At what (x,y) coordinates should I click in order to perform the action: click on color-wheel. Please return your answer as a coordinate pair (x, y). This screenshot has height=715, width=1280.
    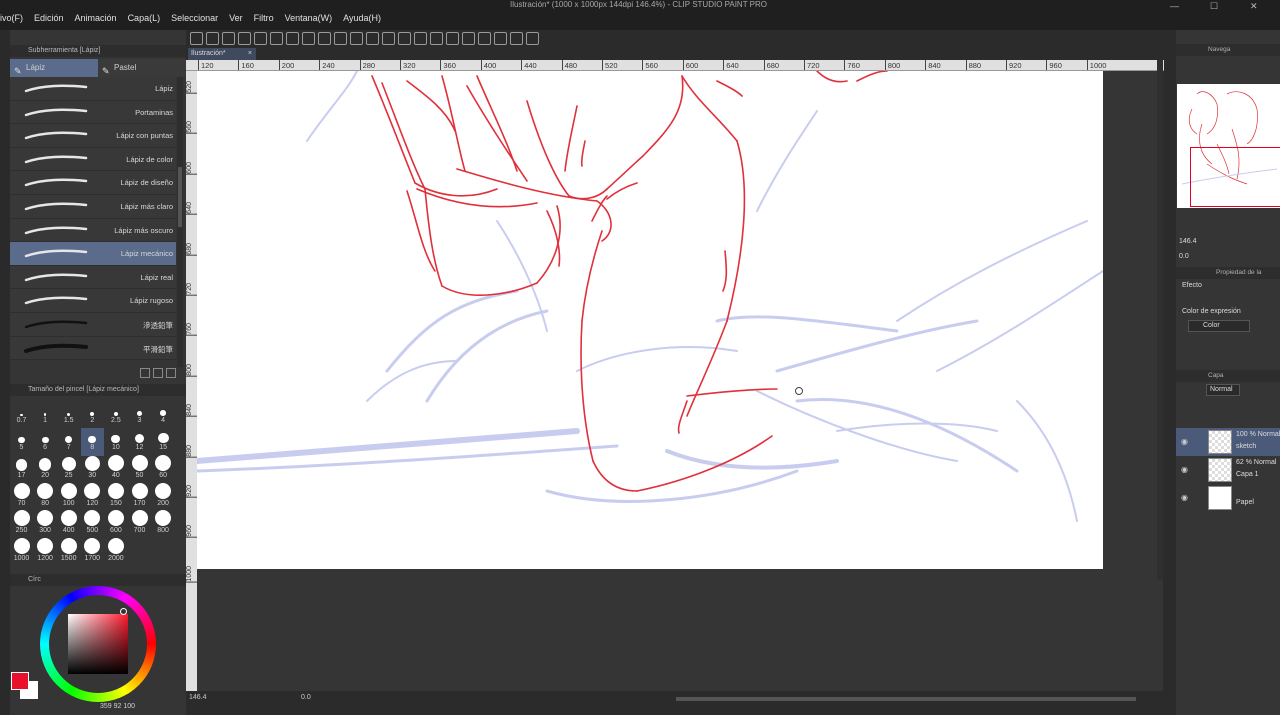
    Looking at the image, I should click on (98, 644).